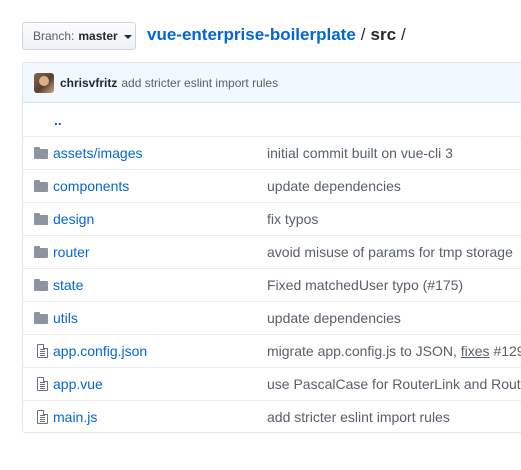 The height and width of the screenshot is (470, 521). Describe the element at coordinates (160, 384) in the screenshot. I see `file-name-link: app.vue` at that location.